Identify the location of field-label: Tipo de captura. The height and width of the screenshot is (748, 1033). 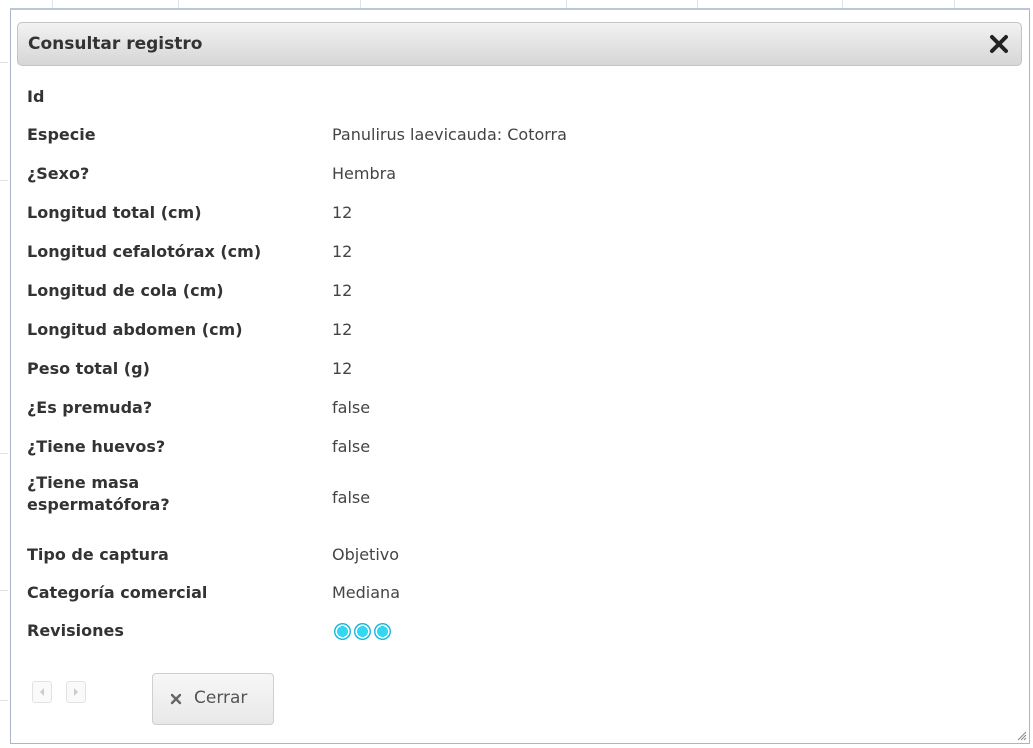
(98, 554).